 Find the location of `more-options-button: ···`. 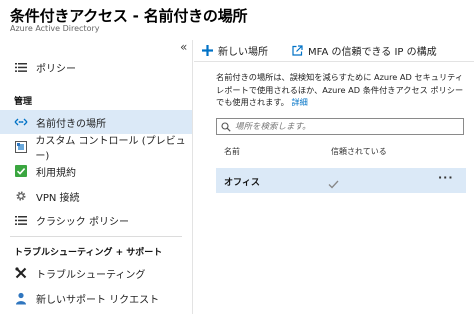

more-options-button: ··· is located at coordinates (446, 177).